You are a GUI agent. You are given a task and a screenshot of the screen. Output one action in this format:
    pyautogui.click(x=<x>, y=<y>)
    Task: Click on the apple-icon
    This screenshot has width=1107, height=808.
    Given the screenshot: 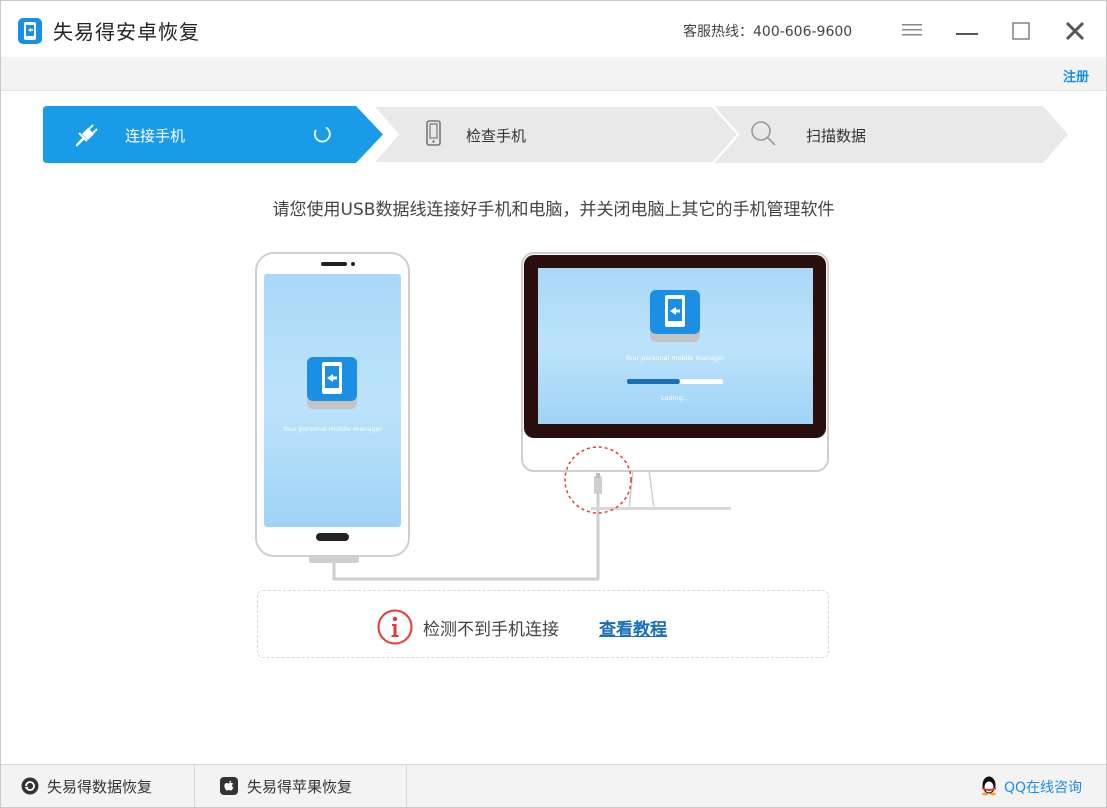 What is the action you would take?
    pyautogui.click(x=229, y=786)
    